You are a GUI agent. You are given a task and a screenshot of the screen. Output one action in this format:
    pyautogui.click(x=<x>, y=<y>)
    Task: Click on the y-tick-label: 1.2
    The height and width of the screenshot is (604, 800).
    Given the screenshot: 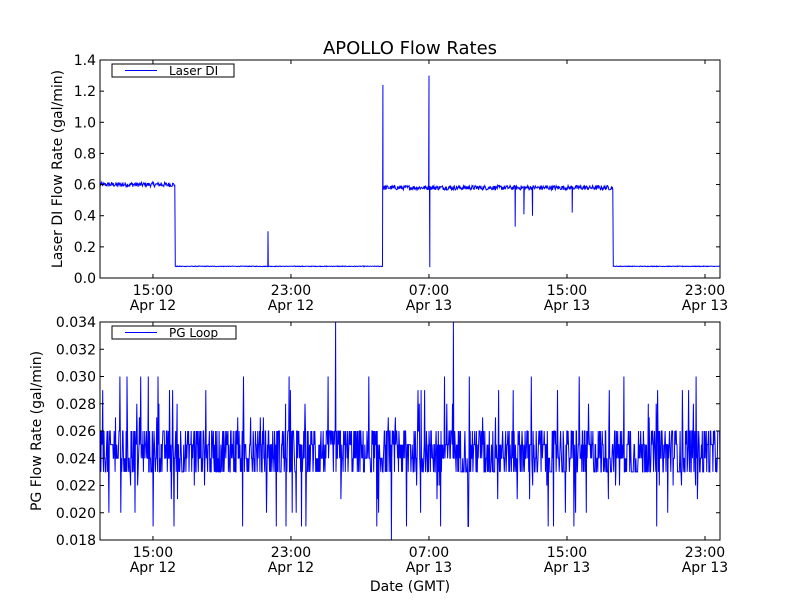 What is the action you would take?
    pyautogui.click(x=85, y=92)
    